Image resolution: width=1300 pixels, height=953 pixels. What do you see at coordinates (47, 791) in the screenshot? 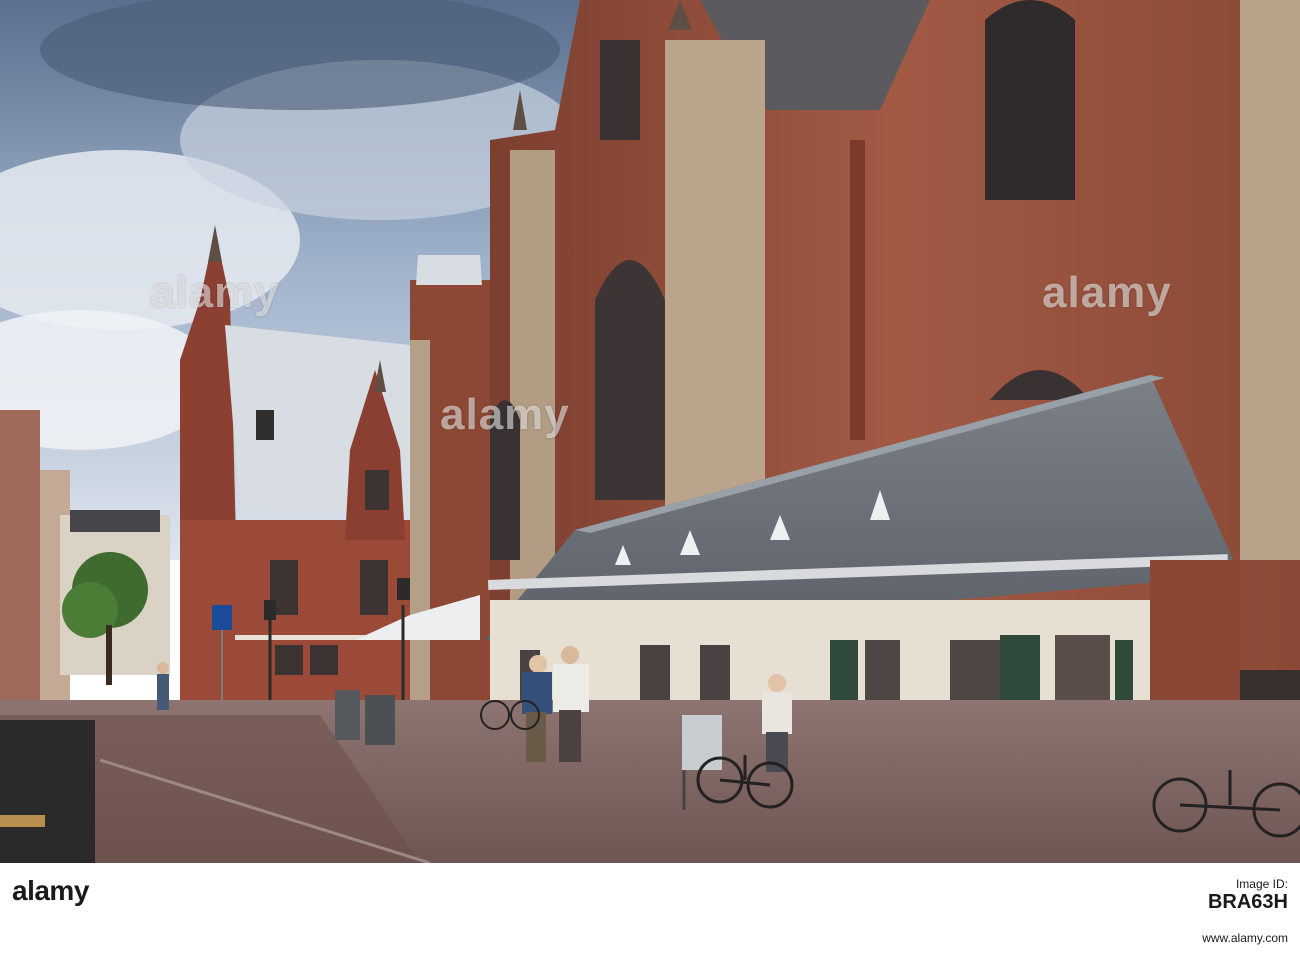
I see `cafe-chair` at bounding box center [47, 791].